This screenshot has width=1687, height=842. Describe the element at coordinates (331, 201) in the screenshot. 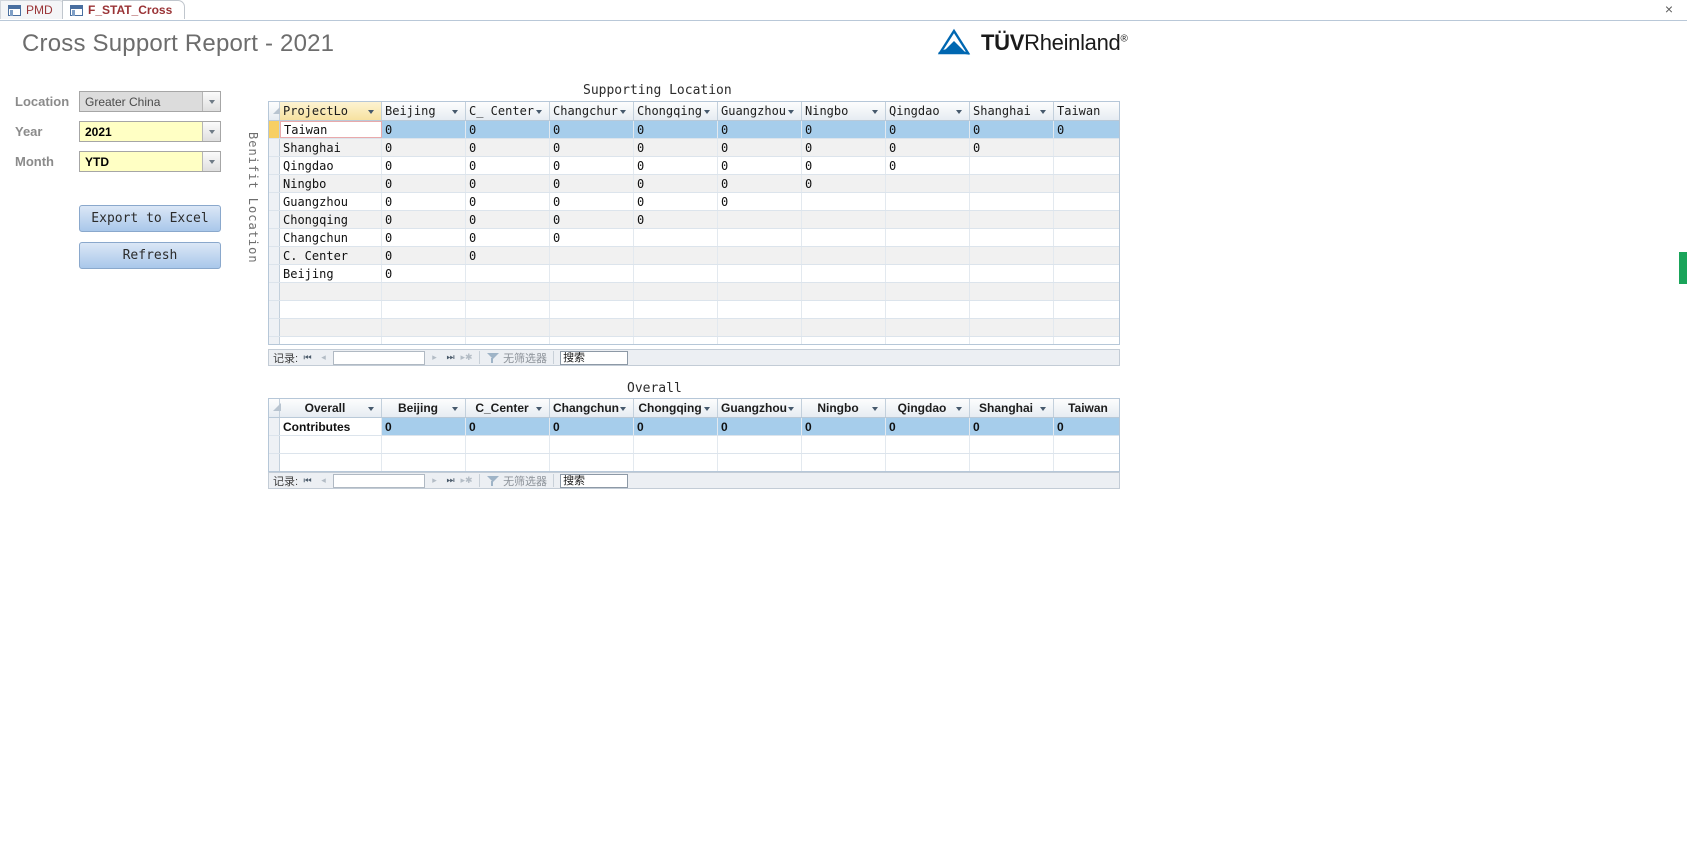

I see `table-cell: Guangzhou` at that location.